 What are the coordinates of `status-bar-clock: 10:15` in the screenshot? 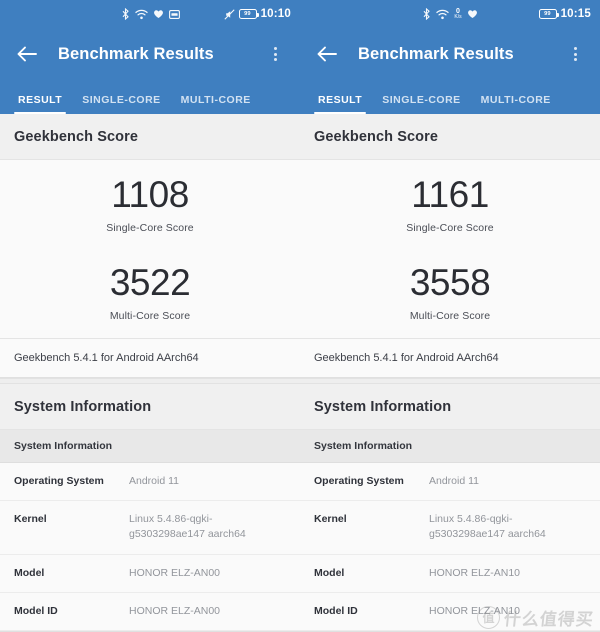 It's located at (575, 14).